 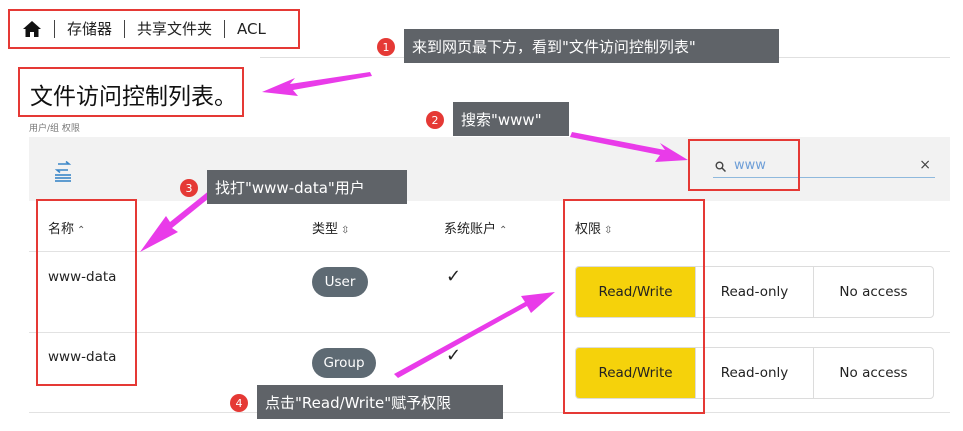 I want to click on step-badge: 4, so click(x=239, y=403).